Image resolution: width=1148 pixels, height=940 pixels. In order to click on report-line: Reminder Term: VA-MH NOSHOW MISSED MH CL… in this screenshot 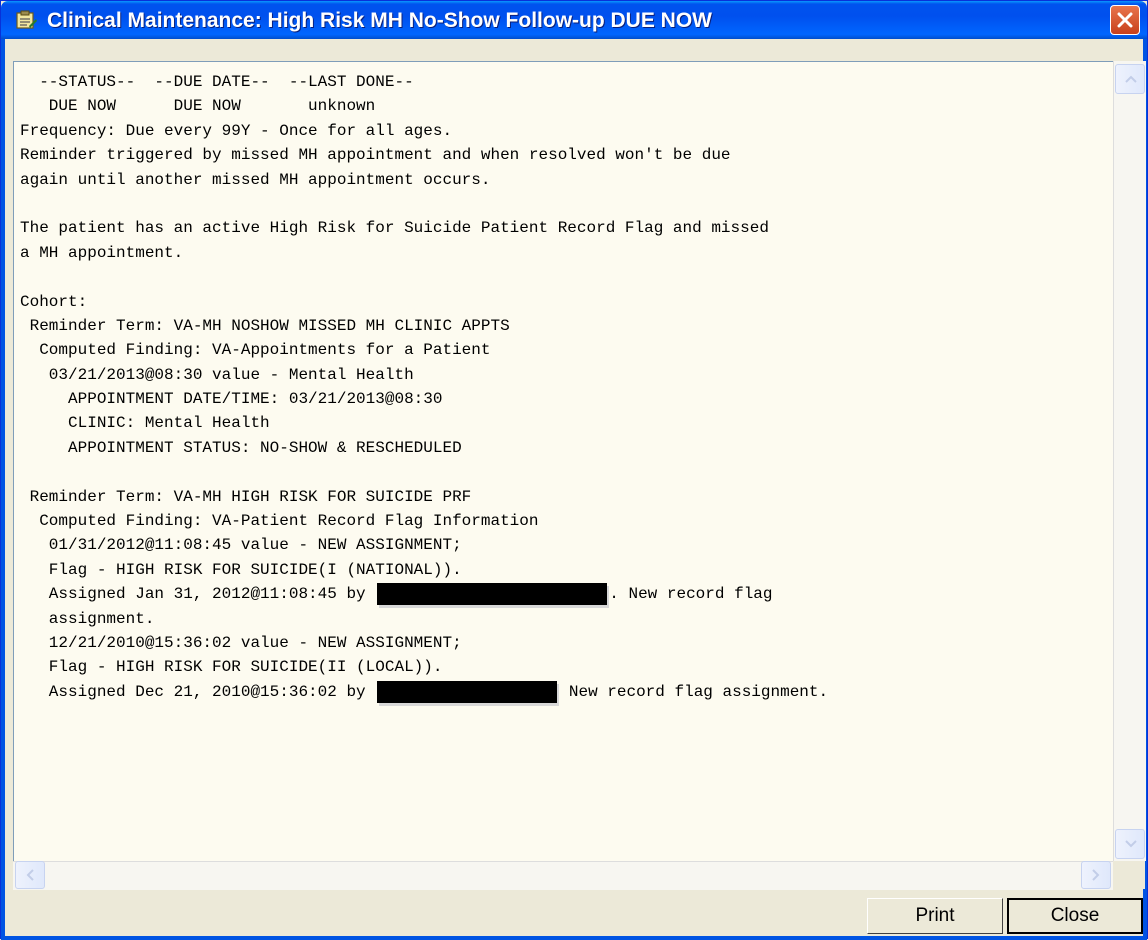, I will do `click(265, 325)`.